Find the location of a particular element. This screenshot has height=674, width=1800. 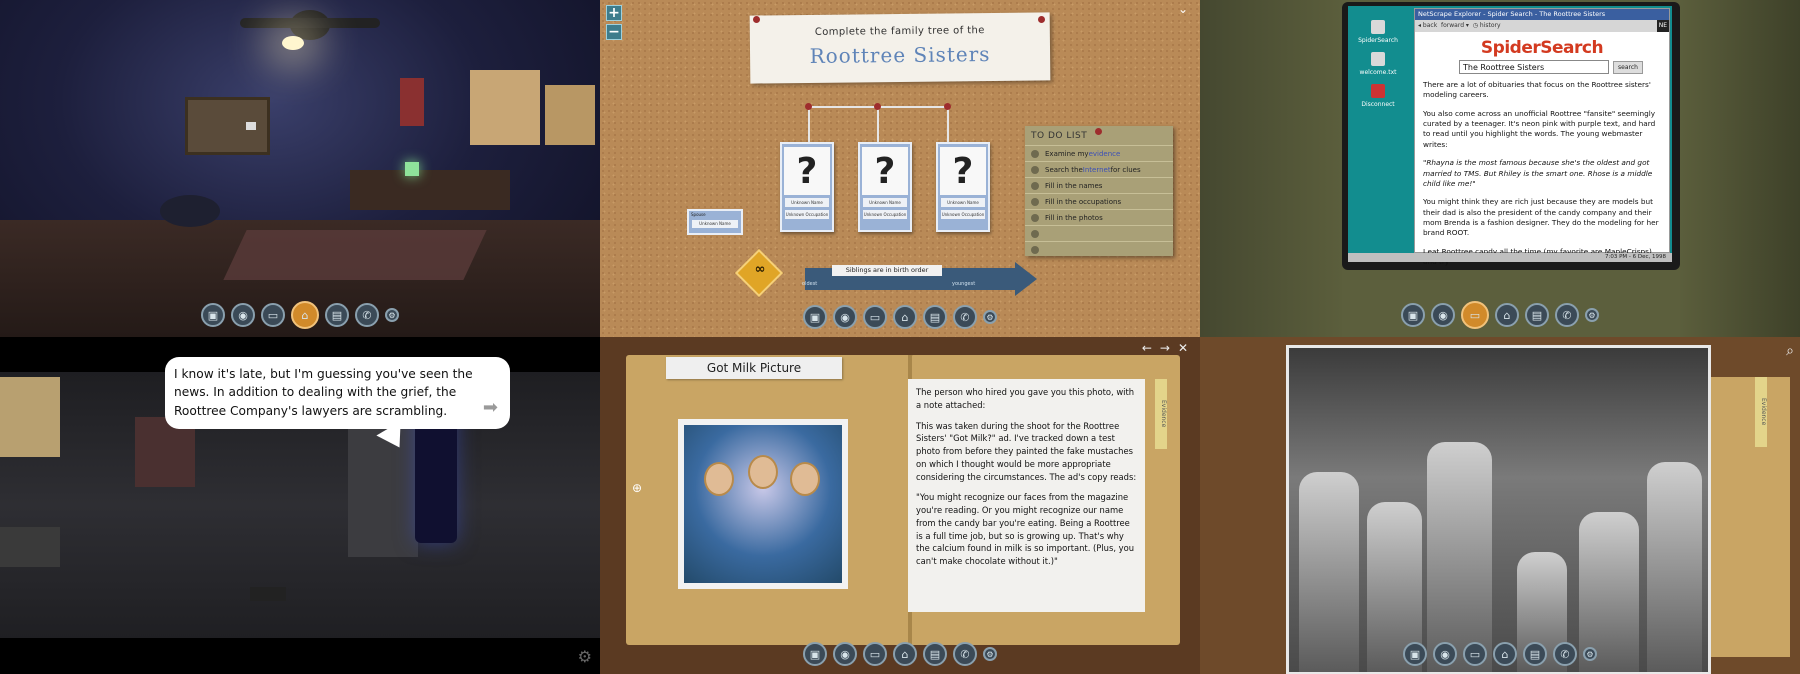

checkbox-icon is located at coordinates (1035, 217).